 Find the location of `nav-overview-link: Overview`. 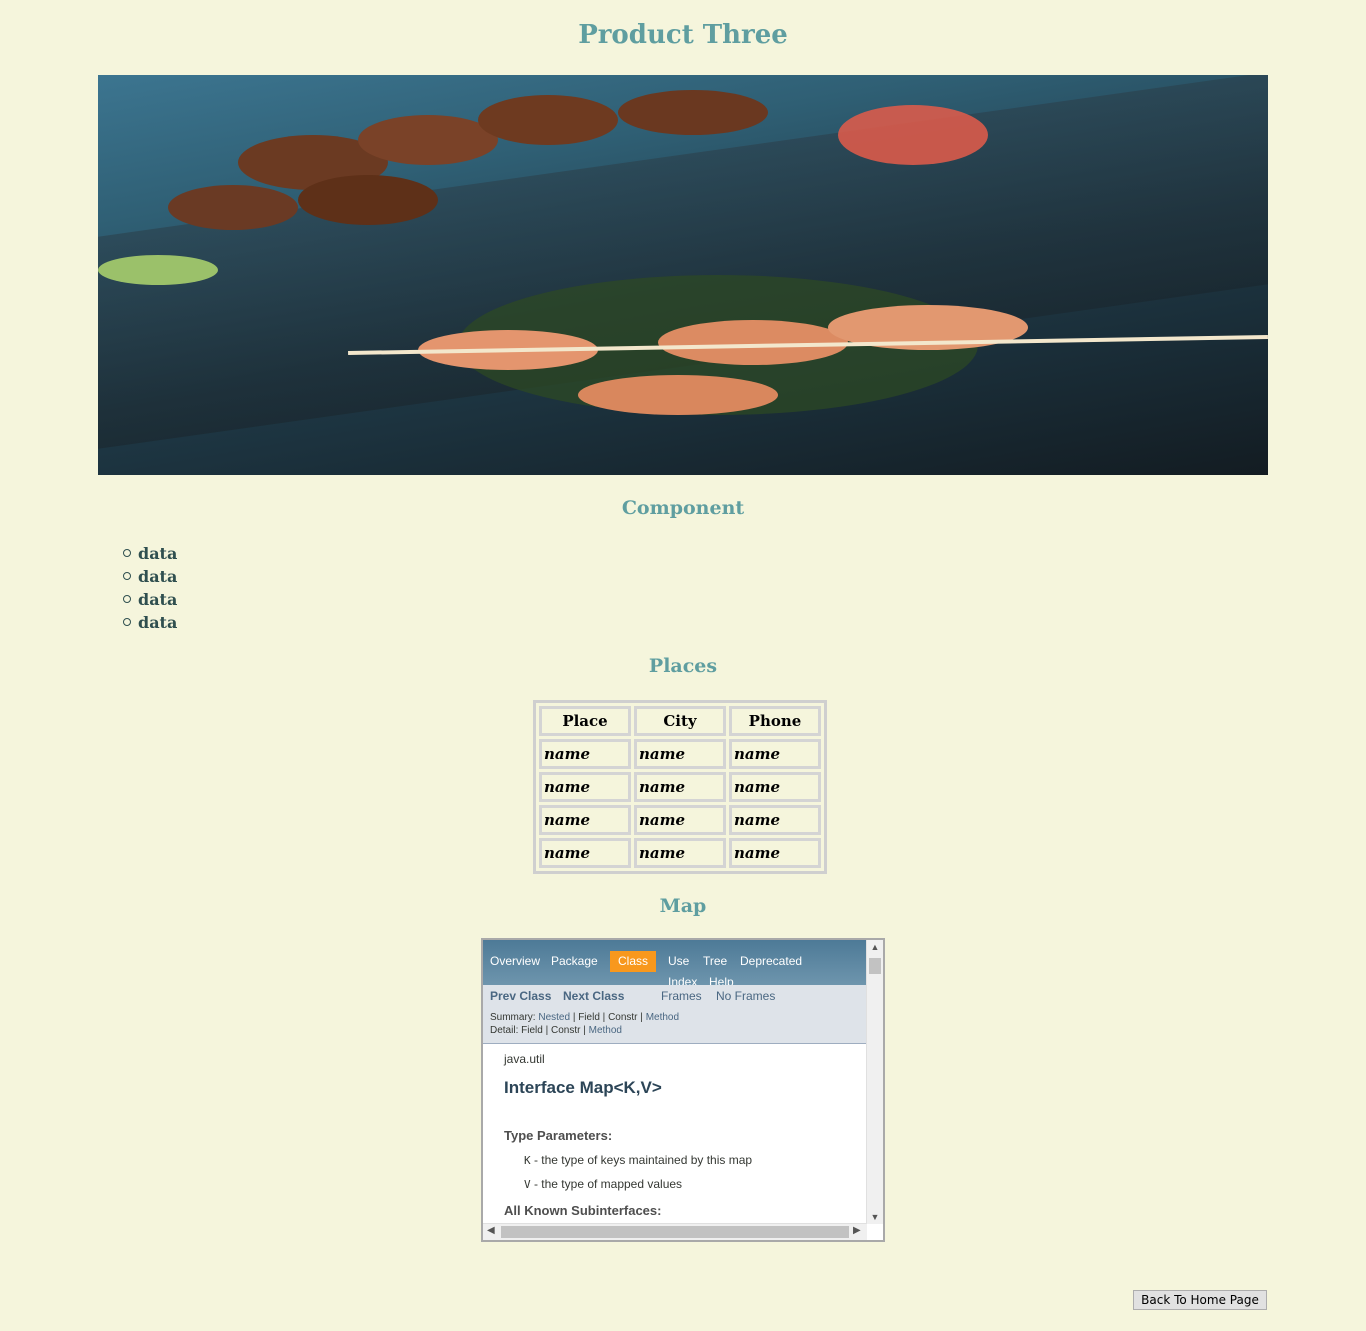

nav-overview-link: Overview is located at coordinates (515, 961).